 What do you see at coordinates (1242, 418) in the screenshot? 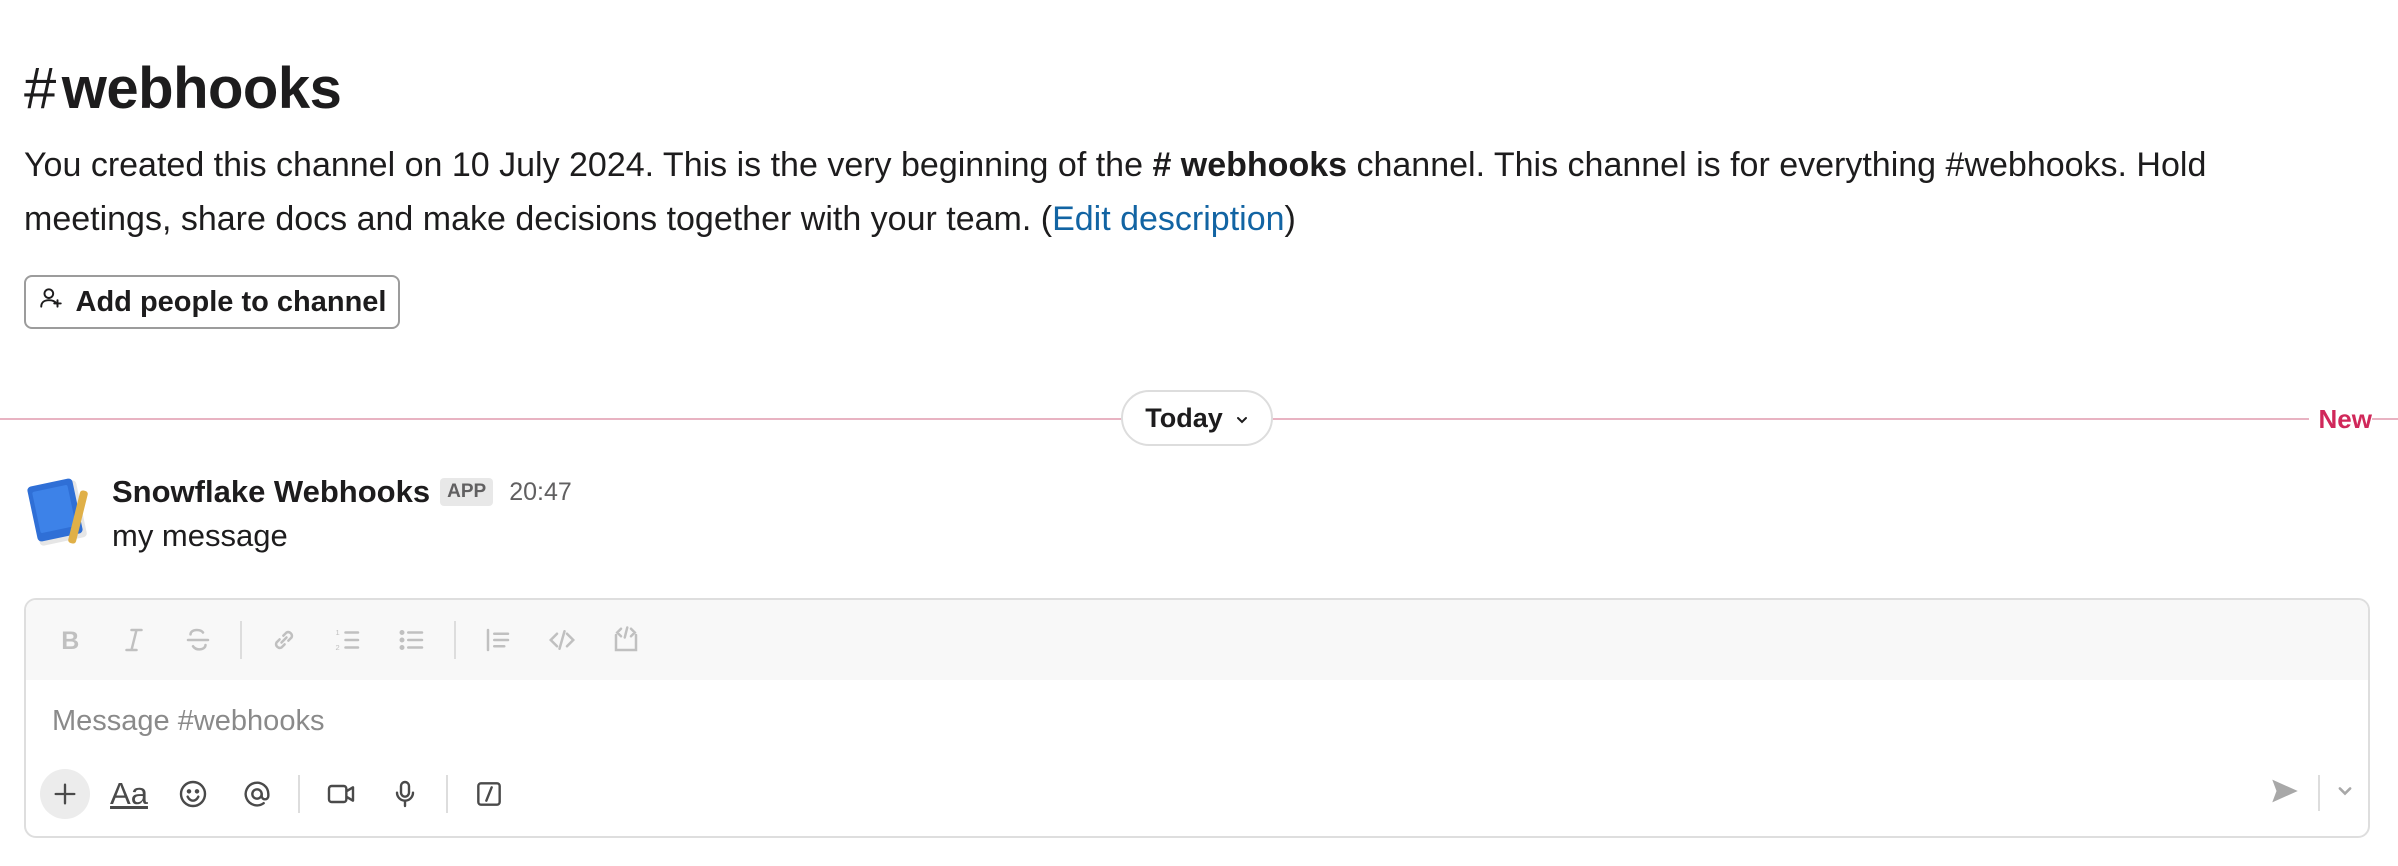
I see `chevron-down-icon` at bounding box center [1242, 418].